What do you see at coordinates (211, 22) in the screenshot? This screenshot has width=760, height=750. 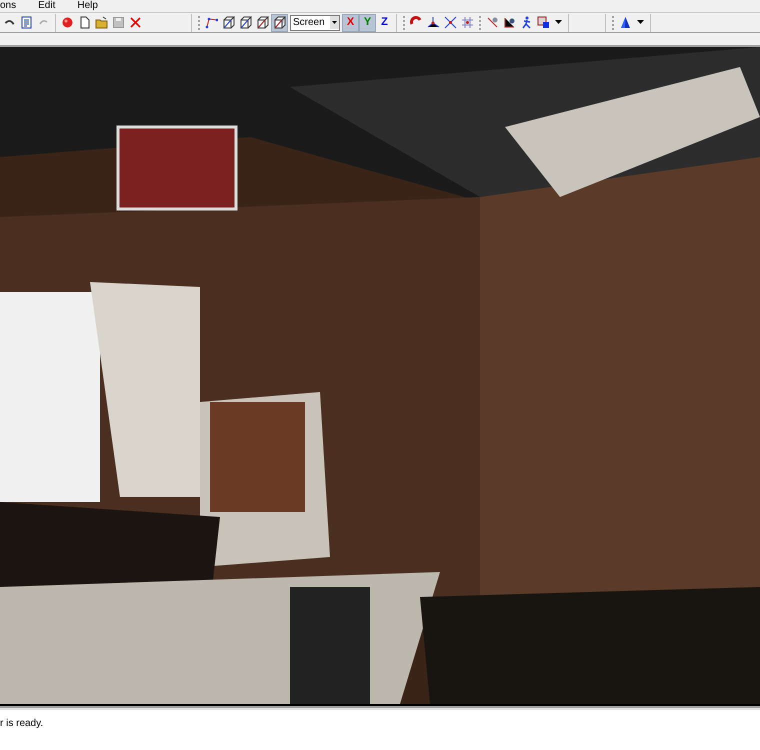 I see `axis-handle-icon` at bounding box center [211, 22].